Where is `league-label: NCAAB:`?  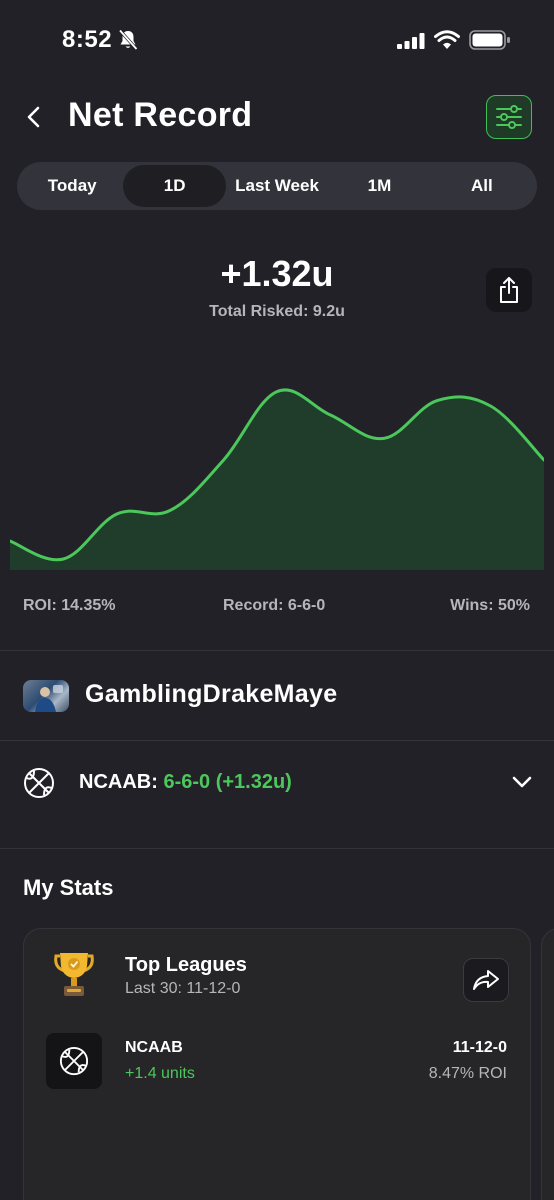 league-label: NCAAB: is located at coordinates (118, 782).